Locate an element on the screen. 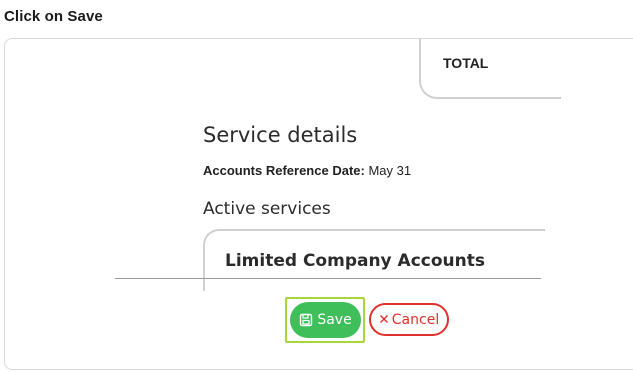 The width and height of the screenshot is (633, 373). total-card: TOTAL is located at coordinates (490, 69).